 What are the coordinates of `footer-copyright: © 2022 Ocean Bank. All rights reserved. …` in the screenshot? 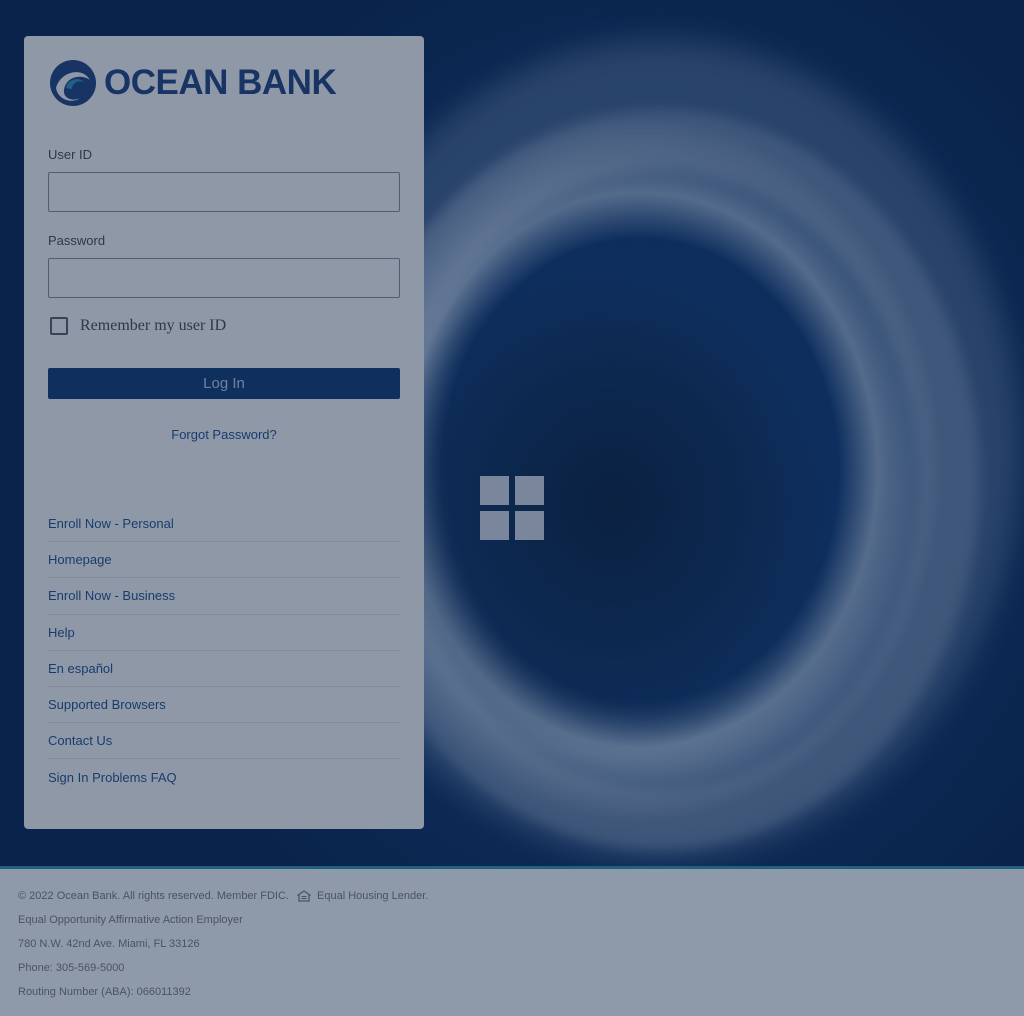 It's located at (153, 896).